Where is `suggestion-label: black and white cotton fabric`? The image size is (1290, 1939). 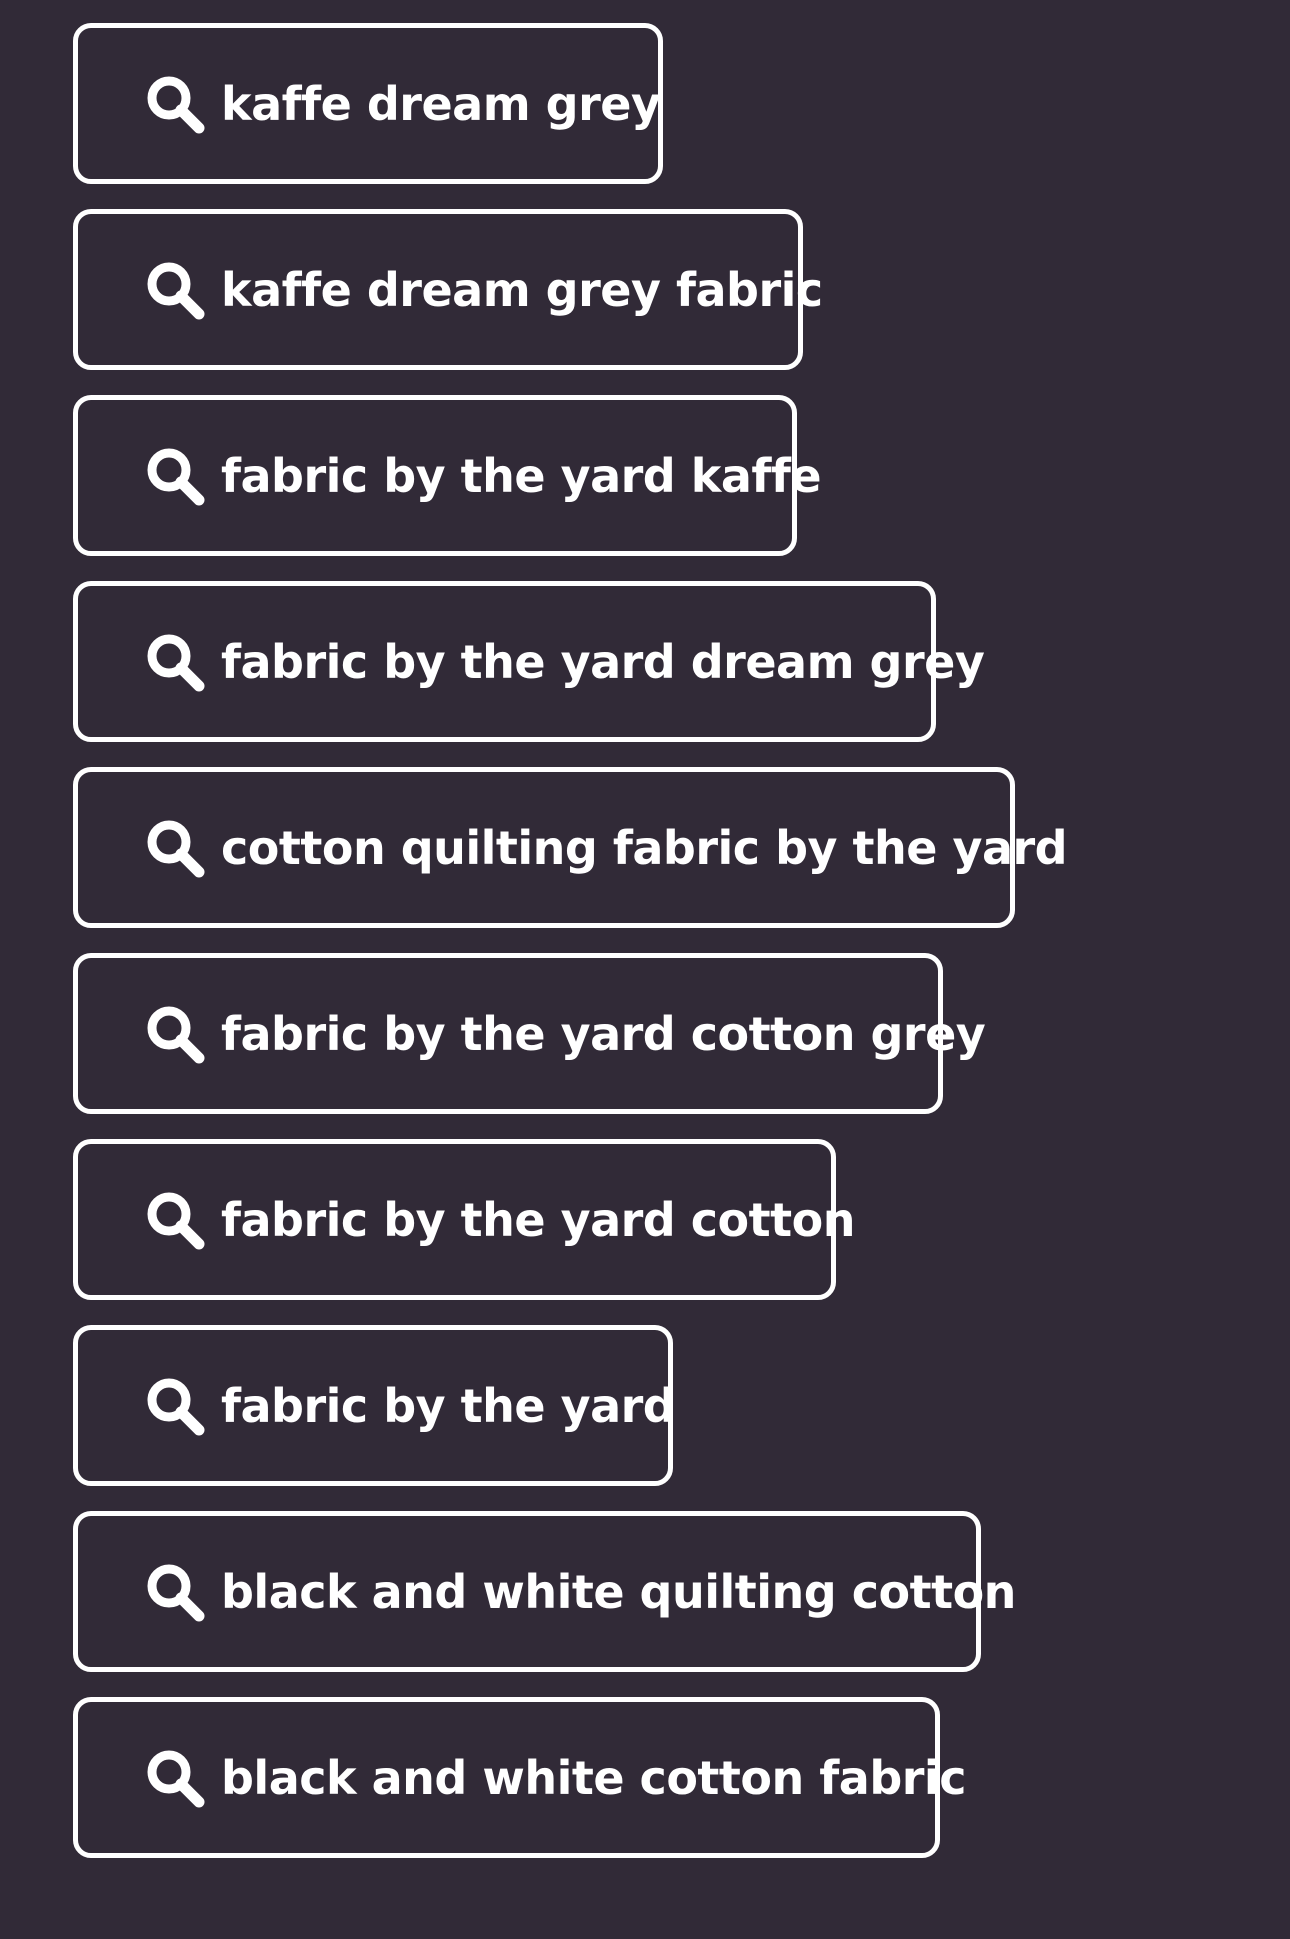
suggestion-label: black and white cotton fabric is located at coordinates (593, 1777).